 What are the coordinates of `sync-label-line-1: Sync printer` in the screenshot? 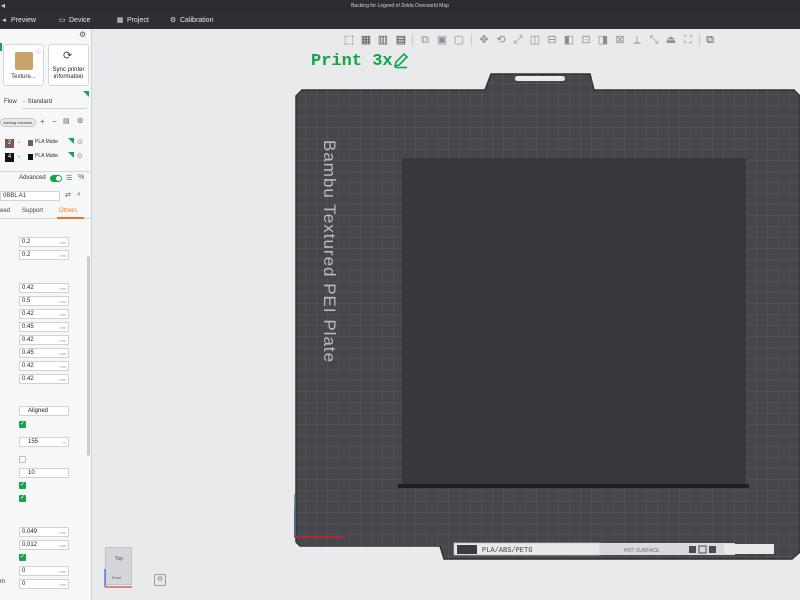 It's located at (68, 70).